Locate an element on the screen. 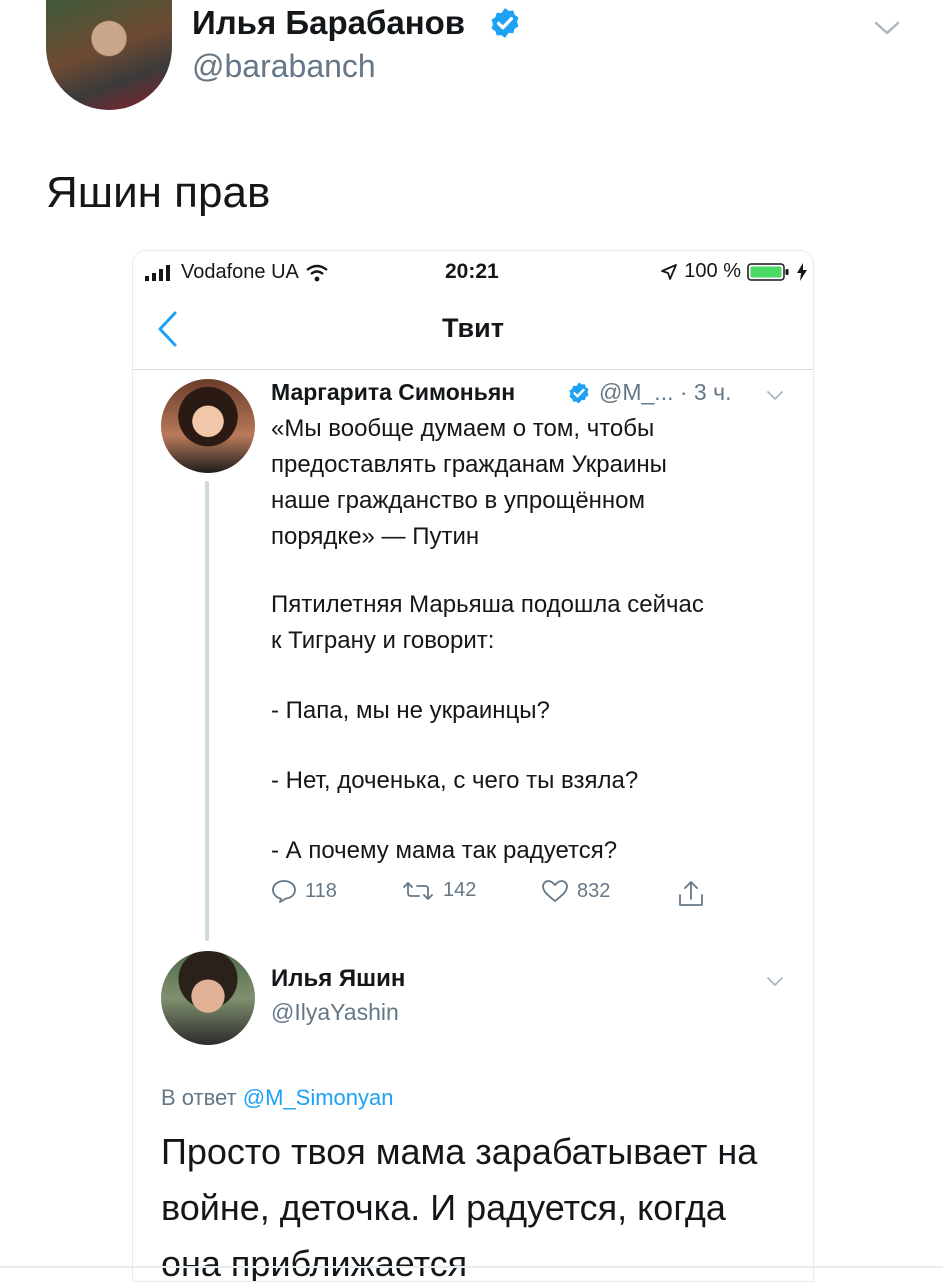 The width and height of the screenshot is (943, 1282). retweet-action: 142 is located at coordinates (438, 890).